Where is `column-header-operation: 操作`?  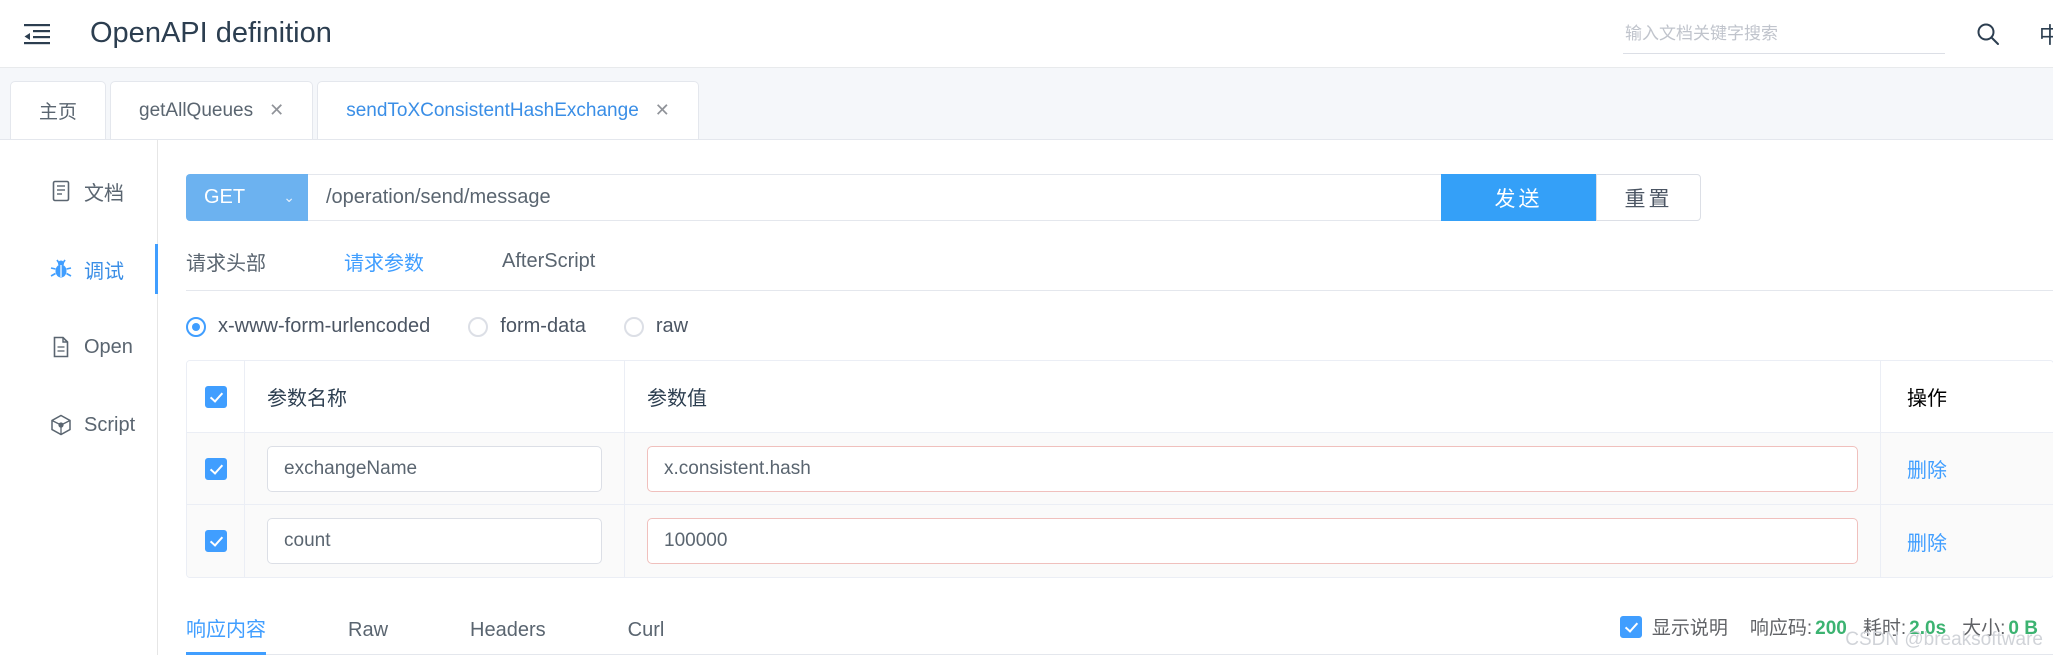
column-header-operation: 操作 is located at coordinates (1927, 399).